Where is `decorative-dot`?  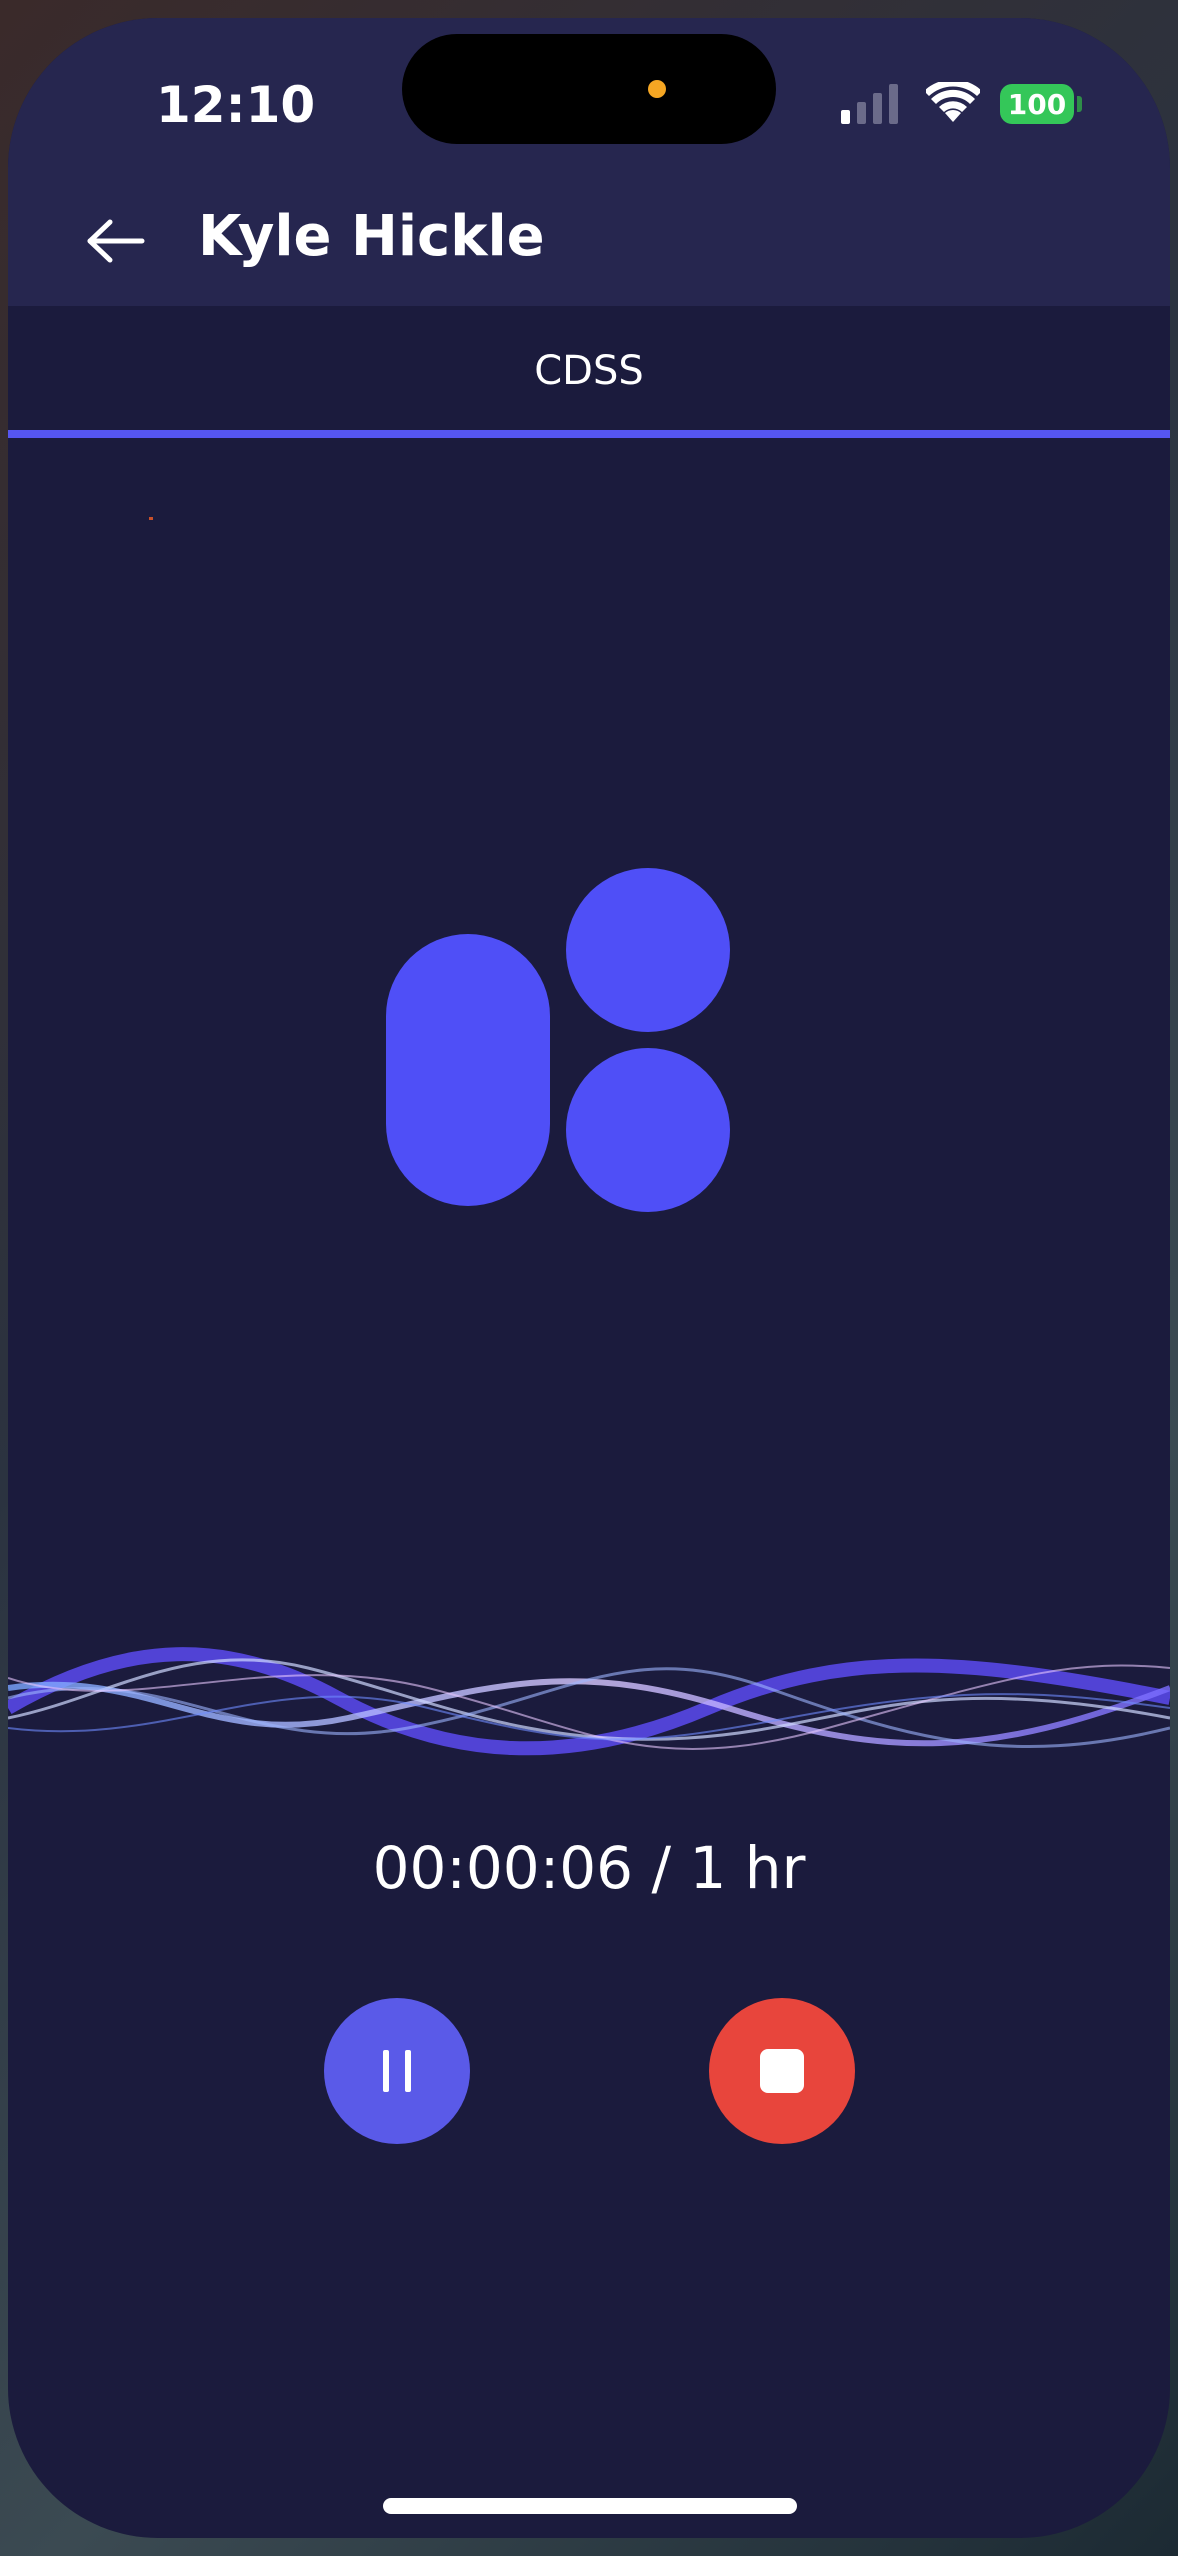
decorative-dot is located at coordinates (151, 518).